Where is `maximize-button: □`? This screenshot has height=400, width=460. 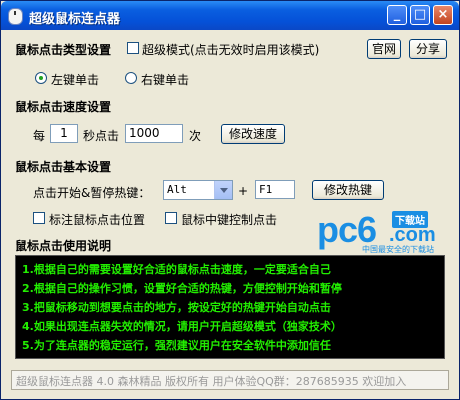 maximize-button: □ is located at coordinates (420, 15).